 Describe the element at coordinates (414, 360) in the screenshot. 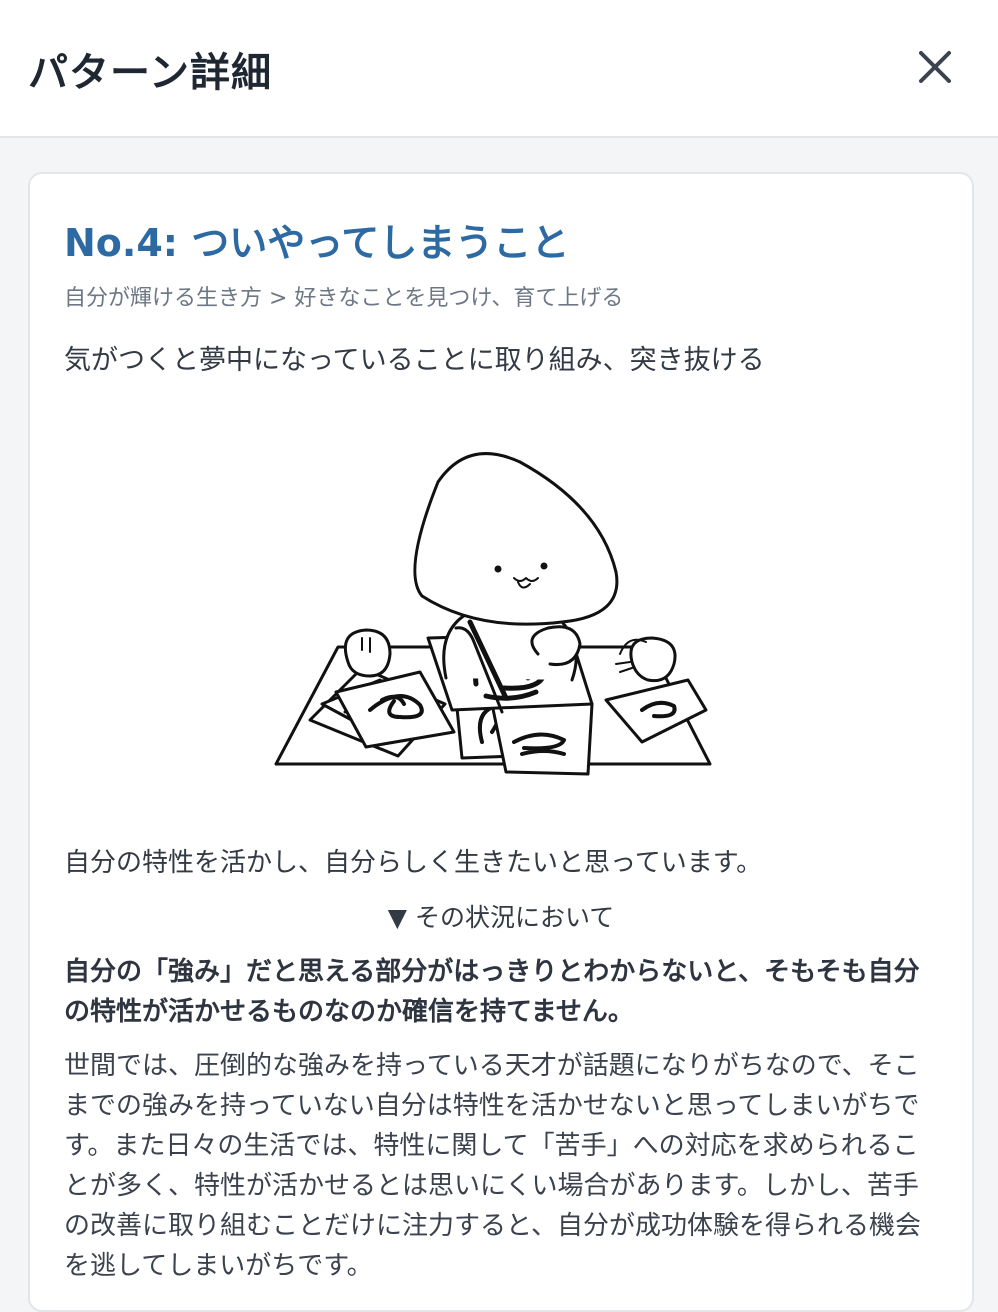

I see `pattern-summary: 気がつくと夢中になっていることに取り組み、突き抜ける` at that location.